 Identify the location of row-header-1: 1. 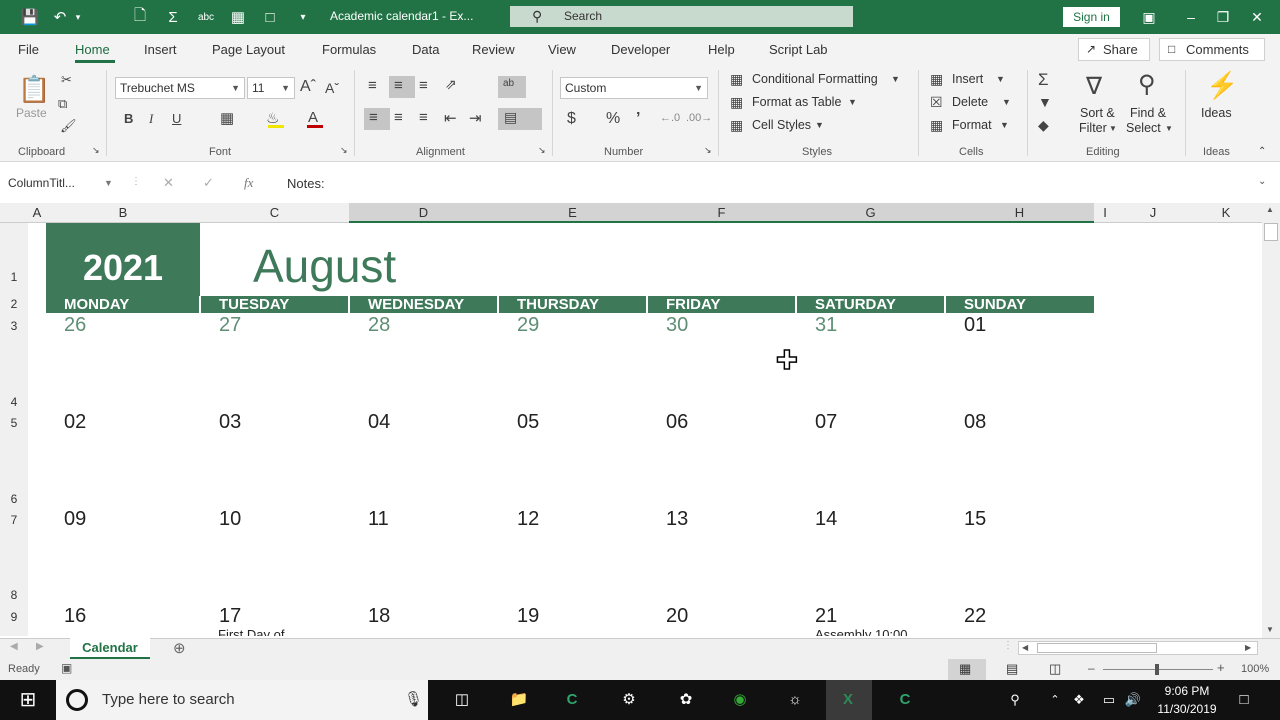
(14, 277).